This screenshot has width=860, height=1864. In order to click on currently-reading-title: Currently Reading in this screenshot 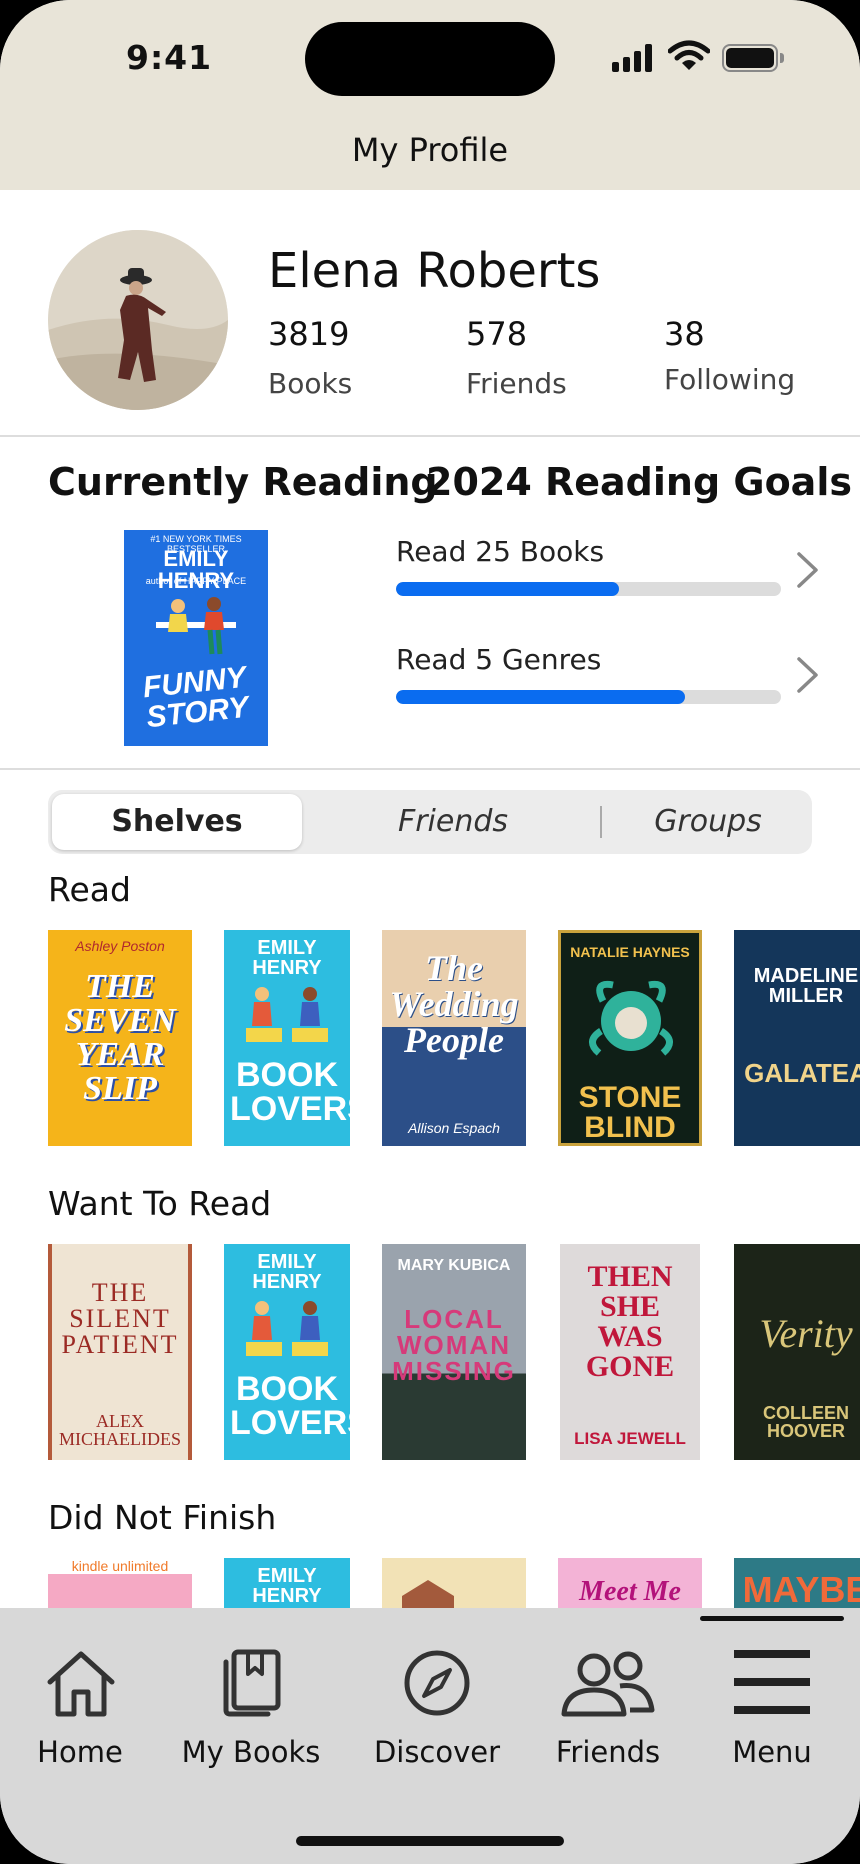, I will do `click(243, 482)`.